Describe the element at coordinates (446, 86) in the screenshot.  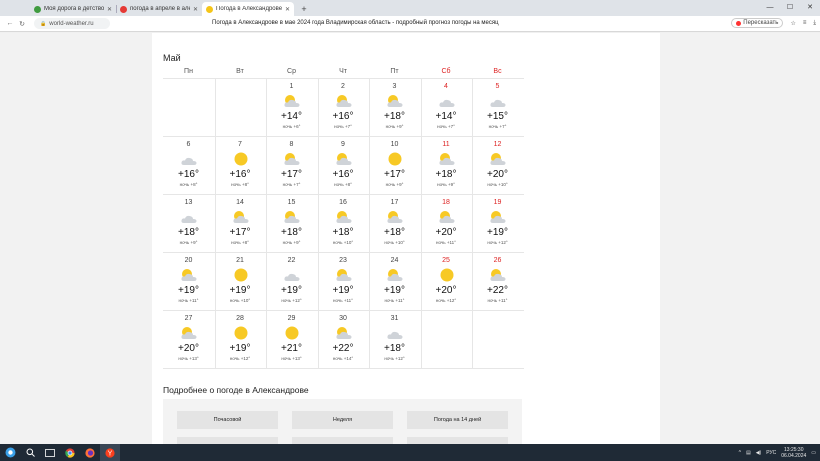
I see `day-number: 4` at that location.